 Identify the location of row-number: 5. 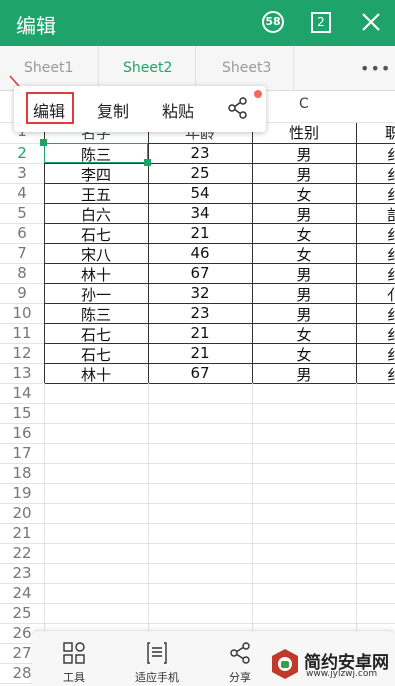
(22, 213).